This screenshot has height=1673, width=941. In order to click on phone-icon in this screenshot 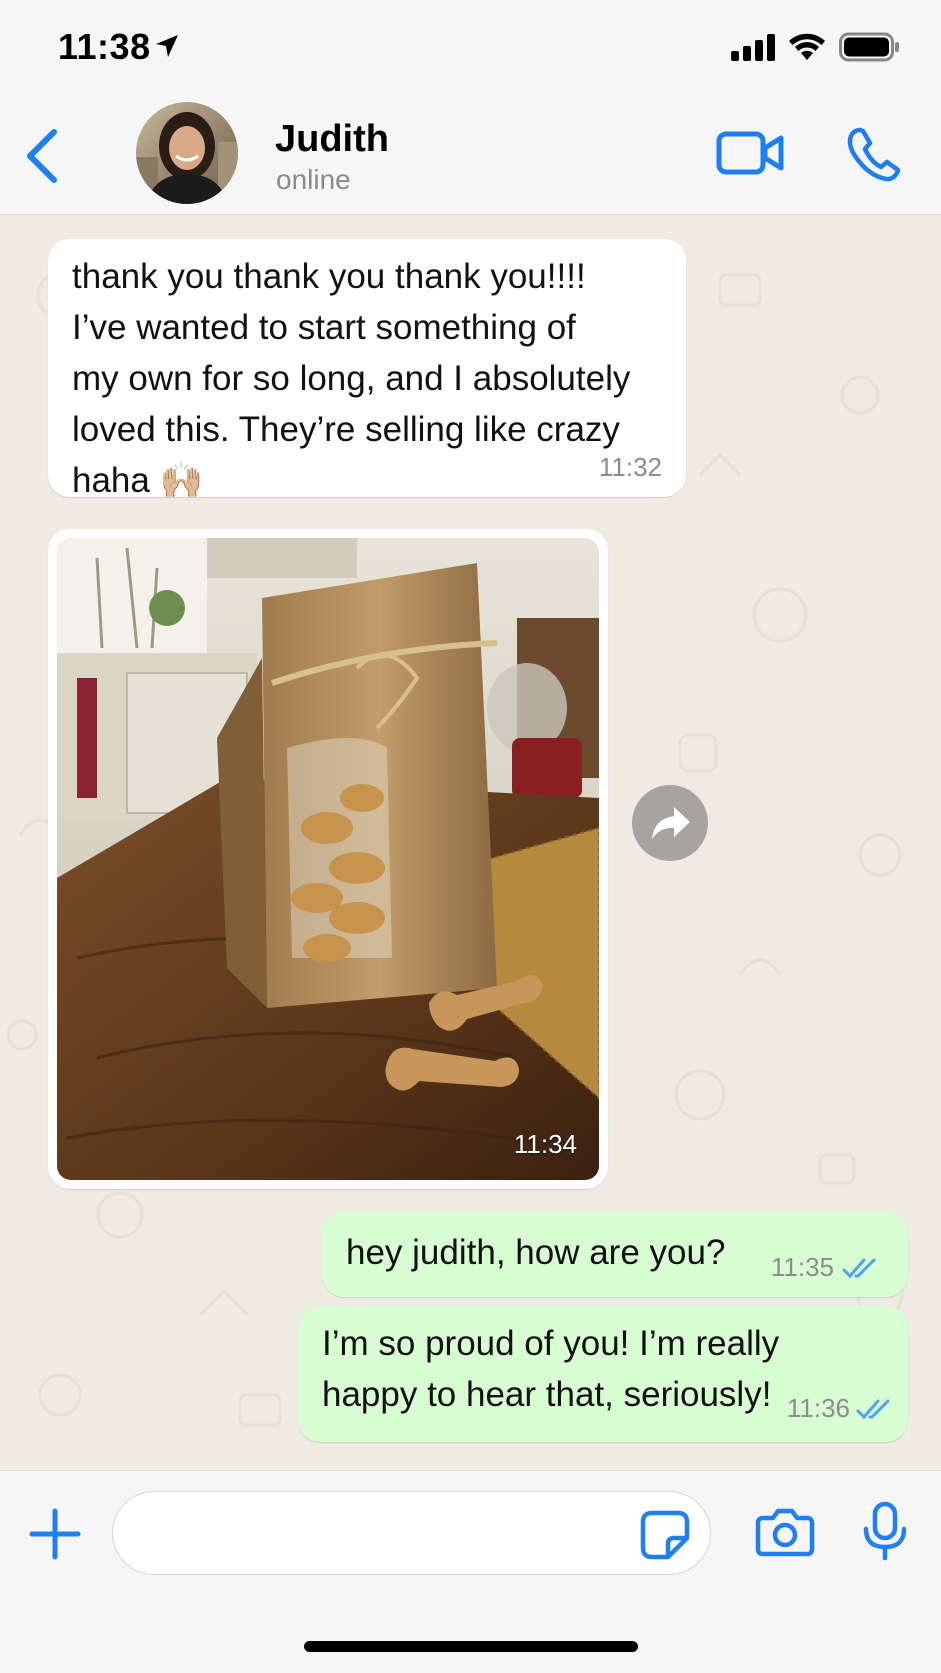, I will do `click(874, 154)`.